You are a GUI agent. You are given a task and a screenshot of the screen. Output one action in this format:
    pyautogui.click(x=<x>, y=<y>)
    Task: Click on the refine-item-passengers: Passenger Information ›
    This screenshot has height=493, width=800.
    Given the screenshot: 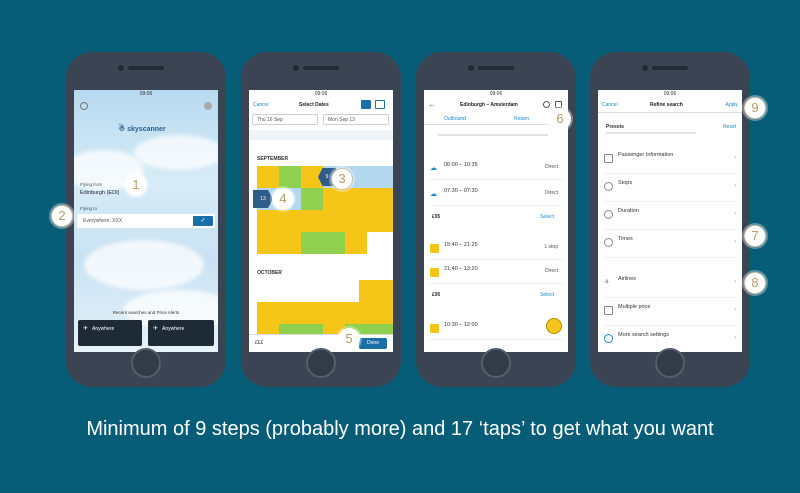 What is the action you would take?
    pyautogui.click(x=670, y=161)
    